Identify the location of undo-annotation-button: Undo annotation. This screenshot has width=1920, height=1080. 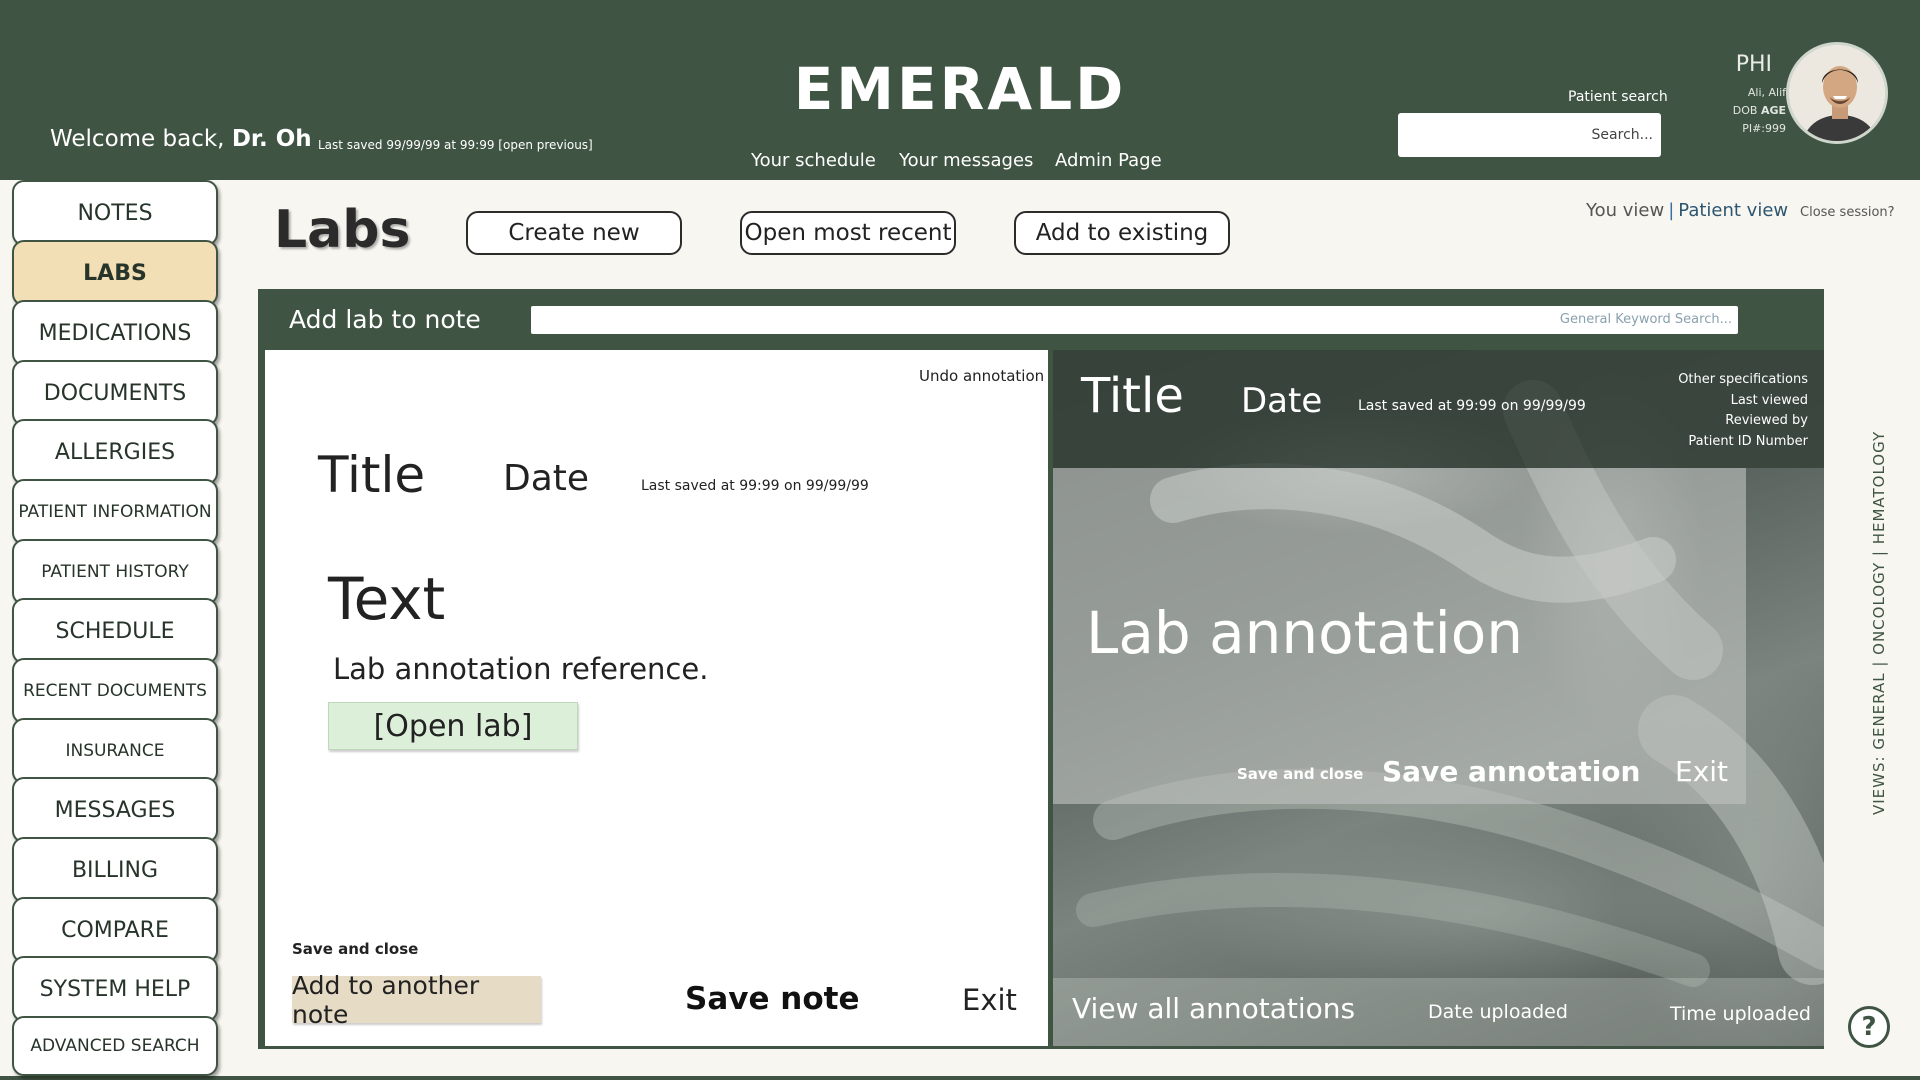
(981, 376).